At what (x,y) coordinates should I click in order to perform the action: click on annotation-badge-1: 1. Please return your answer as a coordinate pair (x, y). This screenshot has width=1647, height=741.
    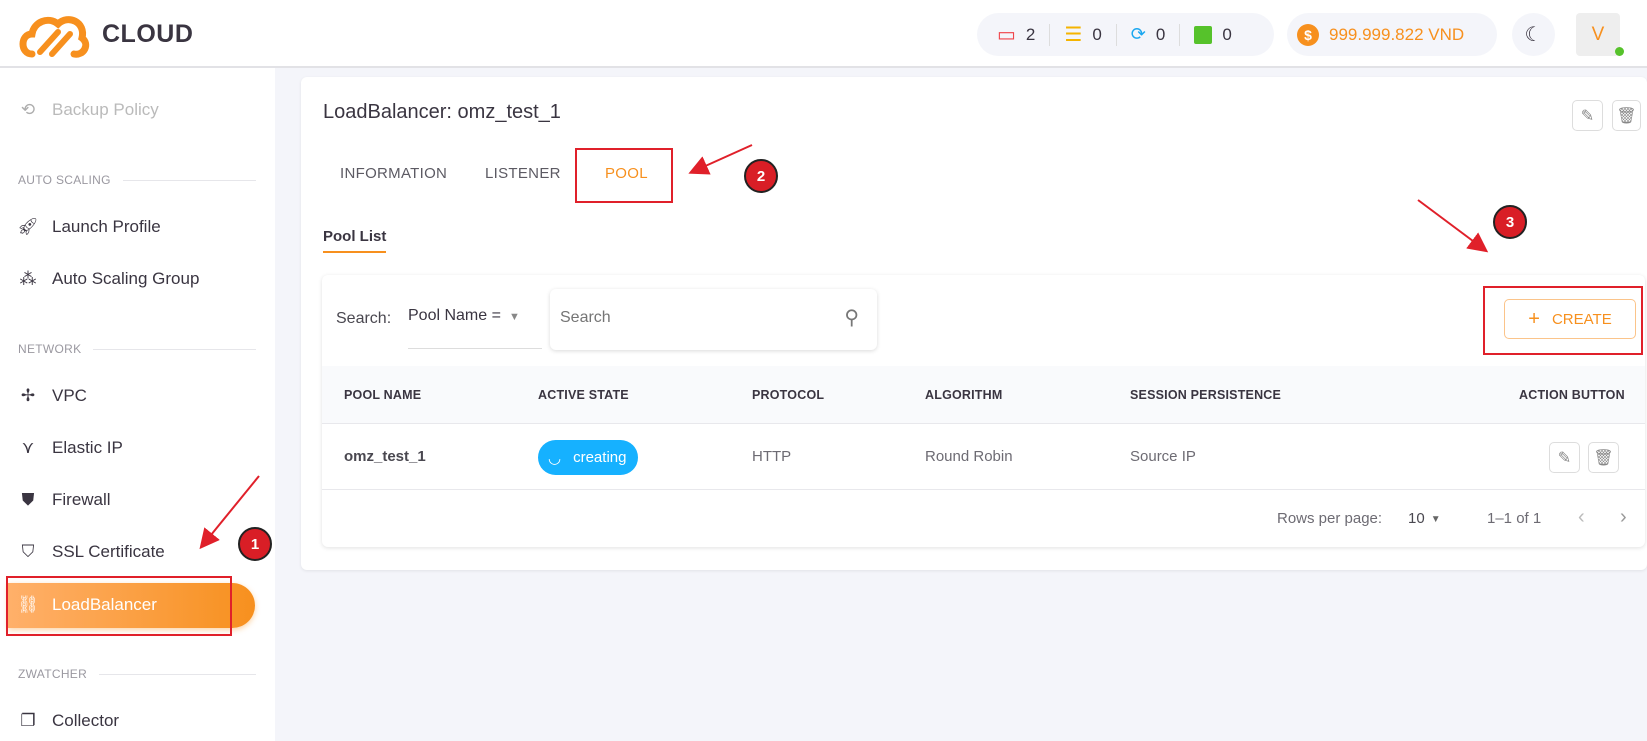
    Looking at the image, I should click on (255, 544).